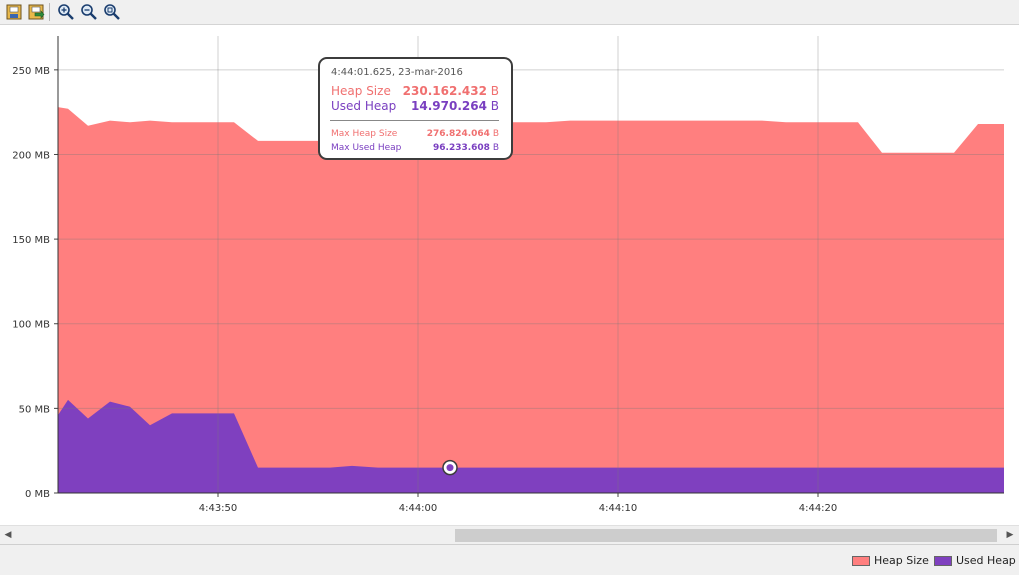  What do you see at coordinates (495, 148) in the screenshot?
I see `tooltip-max-used-heap-unit: B` at bounding box center [495, 148].